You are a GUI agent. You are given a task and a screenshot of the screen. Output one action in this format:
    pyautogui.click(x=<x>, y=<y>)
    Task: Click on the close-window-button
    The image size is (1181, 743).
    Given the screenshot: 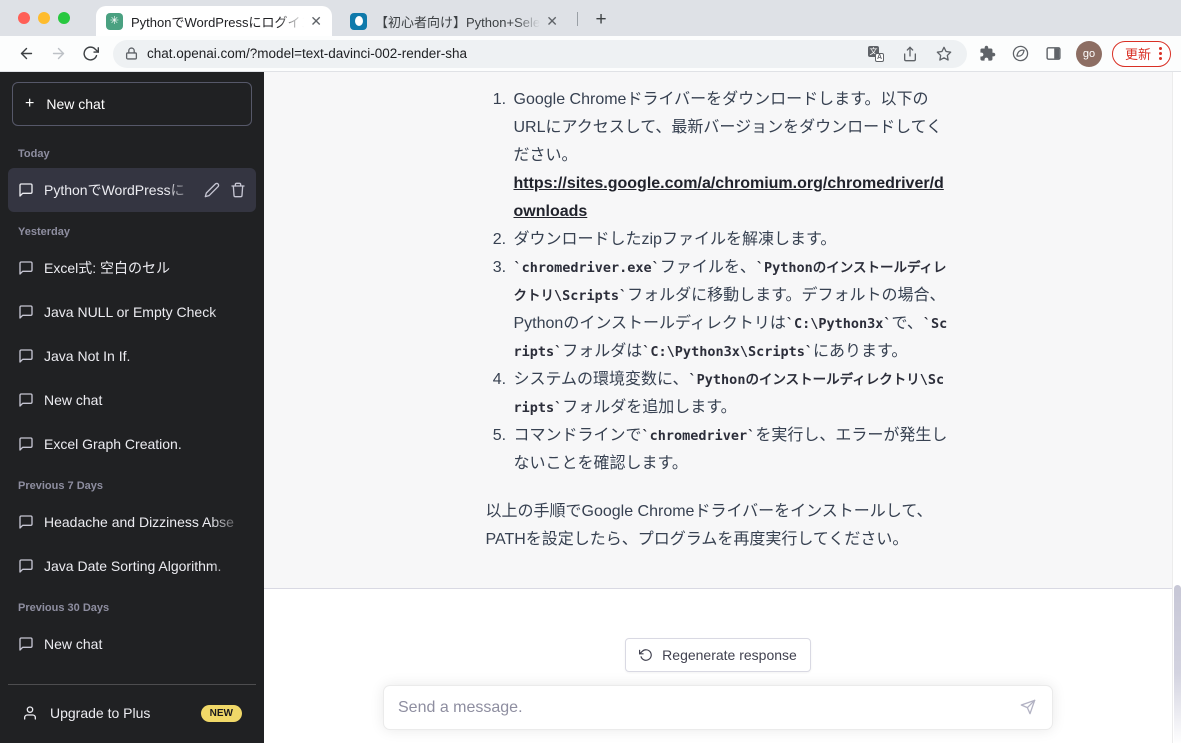 What is the action you would take?
    pyautogui.click(x=24, y=18)
    